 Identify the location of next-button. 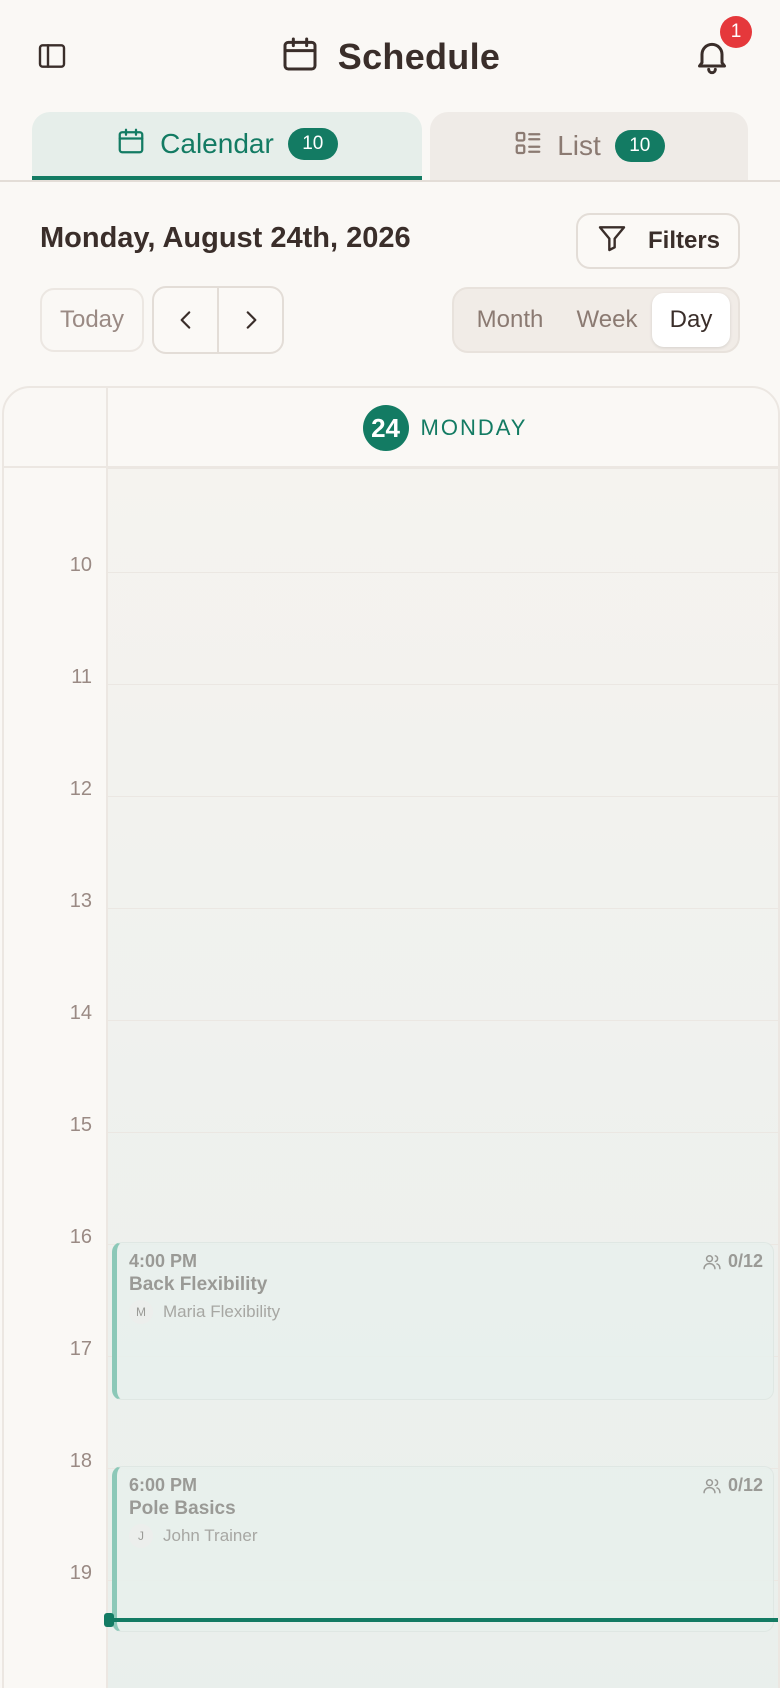
(249, 320).